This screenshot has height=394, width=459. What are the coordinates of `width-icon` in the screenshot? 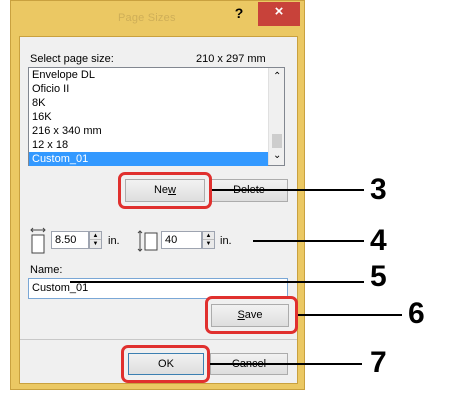 It's located at (38, 241).